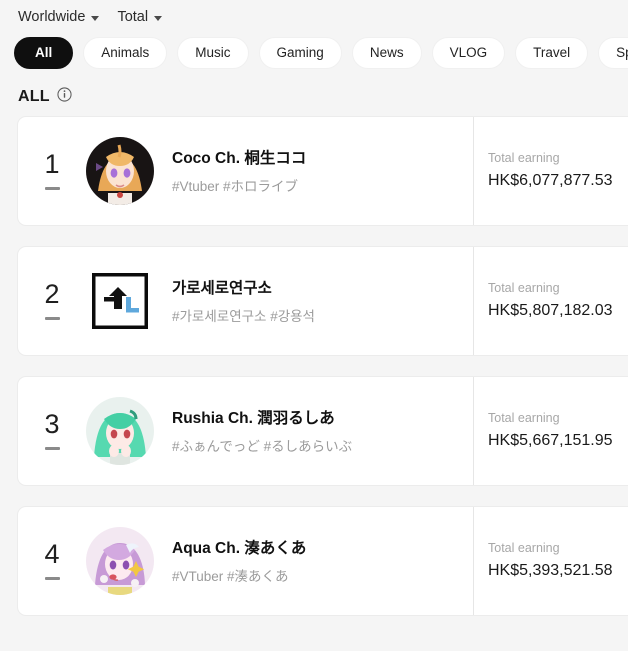  I want to click on channel-info: 가로세로연구소 #가로세로연구소 #강용석, so click(322, 300).